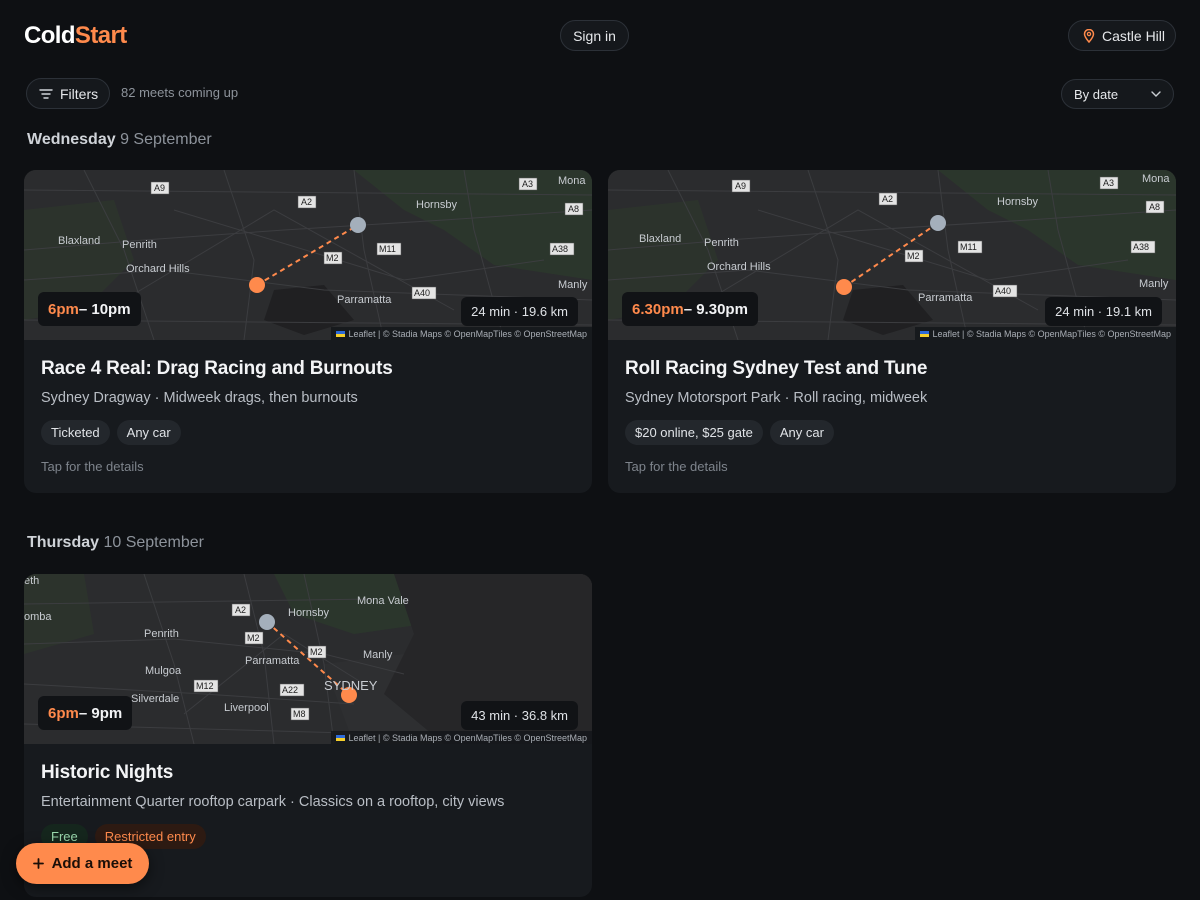 Image resolution: width=1200 pixels, height=900 pixels. What do you see at coordinates (89, 309) in the screenshot?
I see `time-pill: 6pm – 10pm` at bounding box center [89, 309].